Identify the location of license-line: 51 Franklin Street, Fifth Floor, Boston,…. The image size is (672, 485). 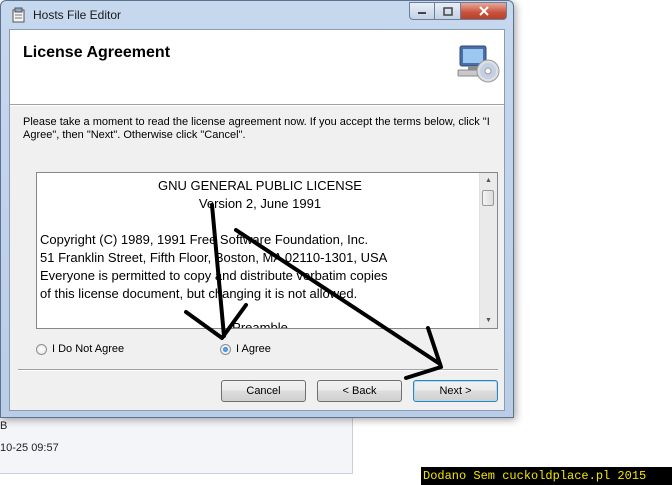
(214, 257).